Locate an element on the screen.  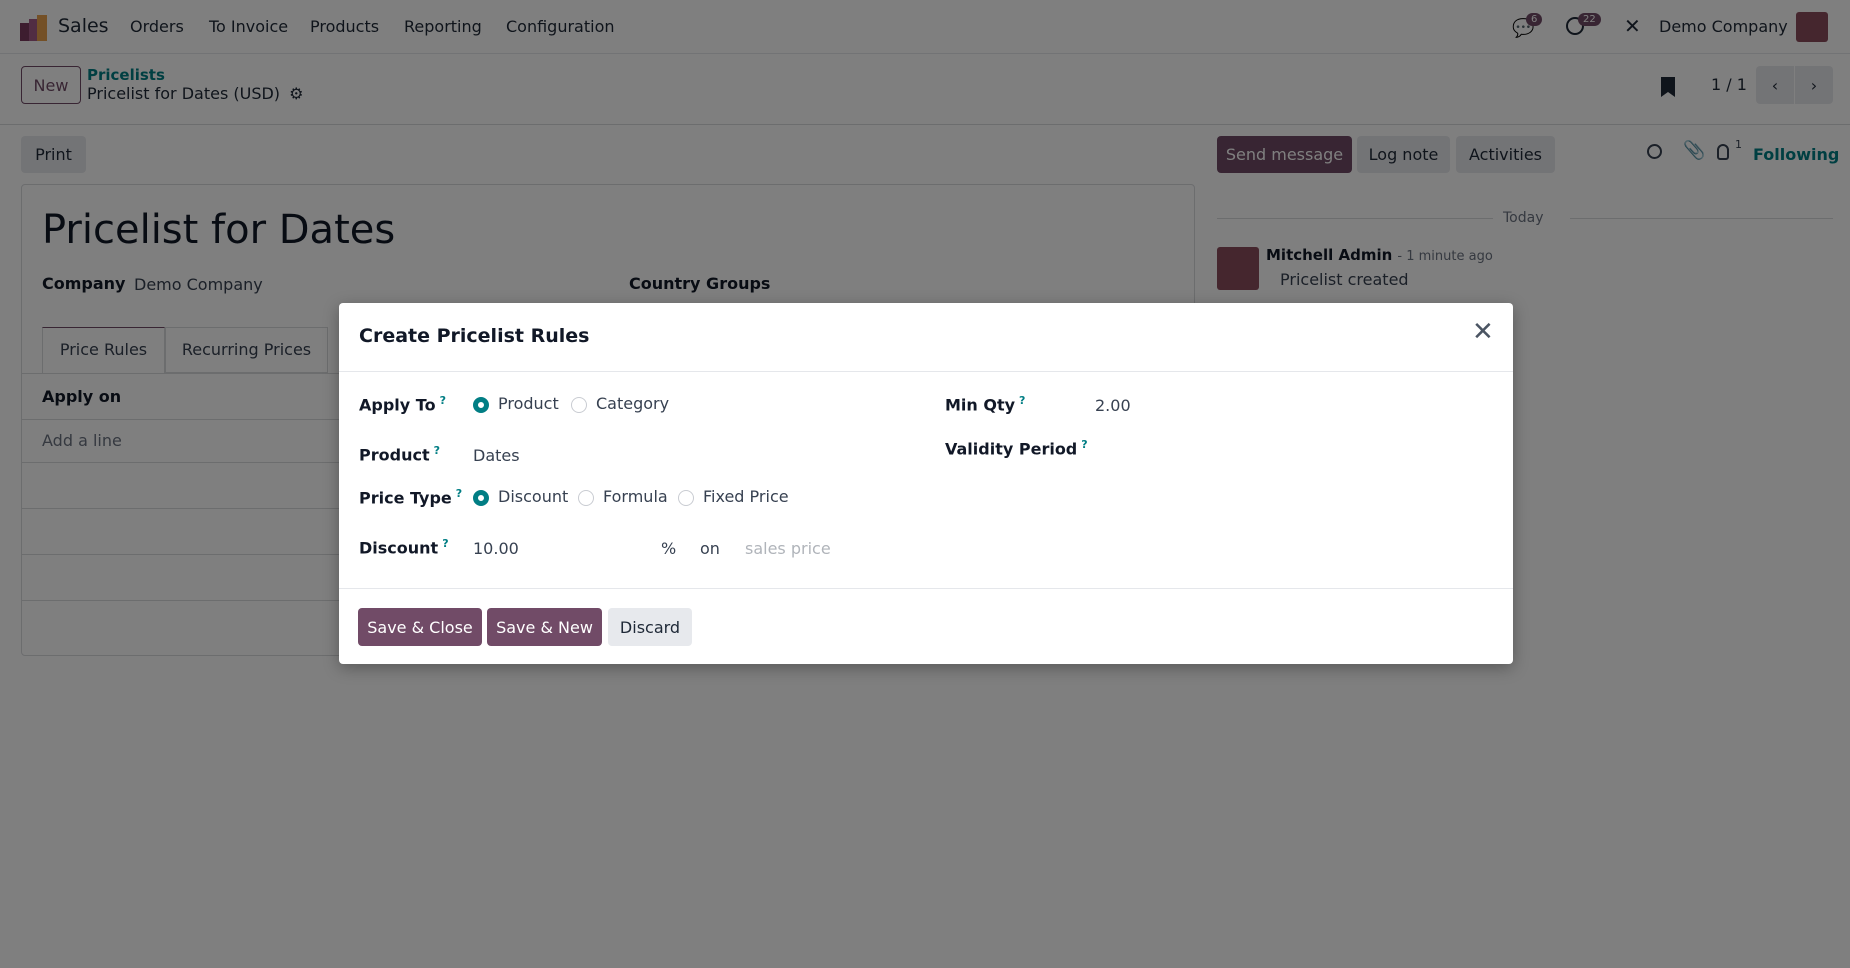
discount-label: Discount? is located at coordinates (404, 547).